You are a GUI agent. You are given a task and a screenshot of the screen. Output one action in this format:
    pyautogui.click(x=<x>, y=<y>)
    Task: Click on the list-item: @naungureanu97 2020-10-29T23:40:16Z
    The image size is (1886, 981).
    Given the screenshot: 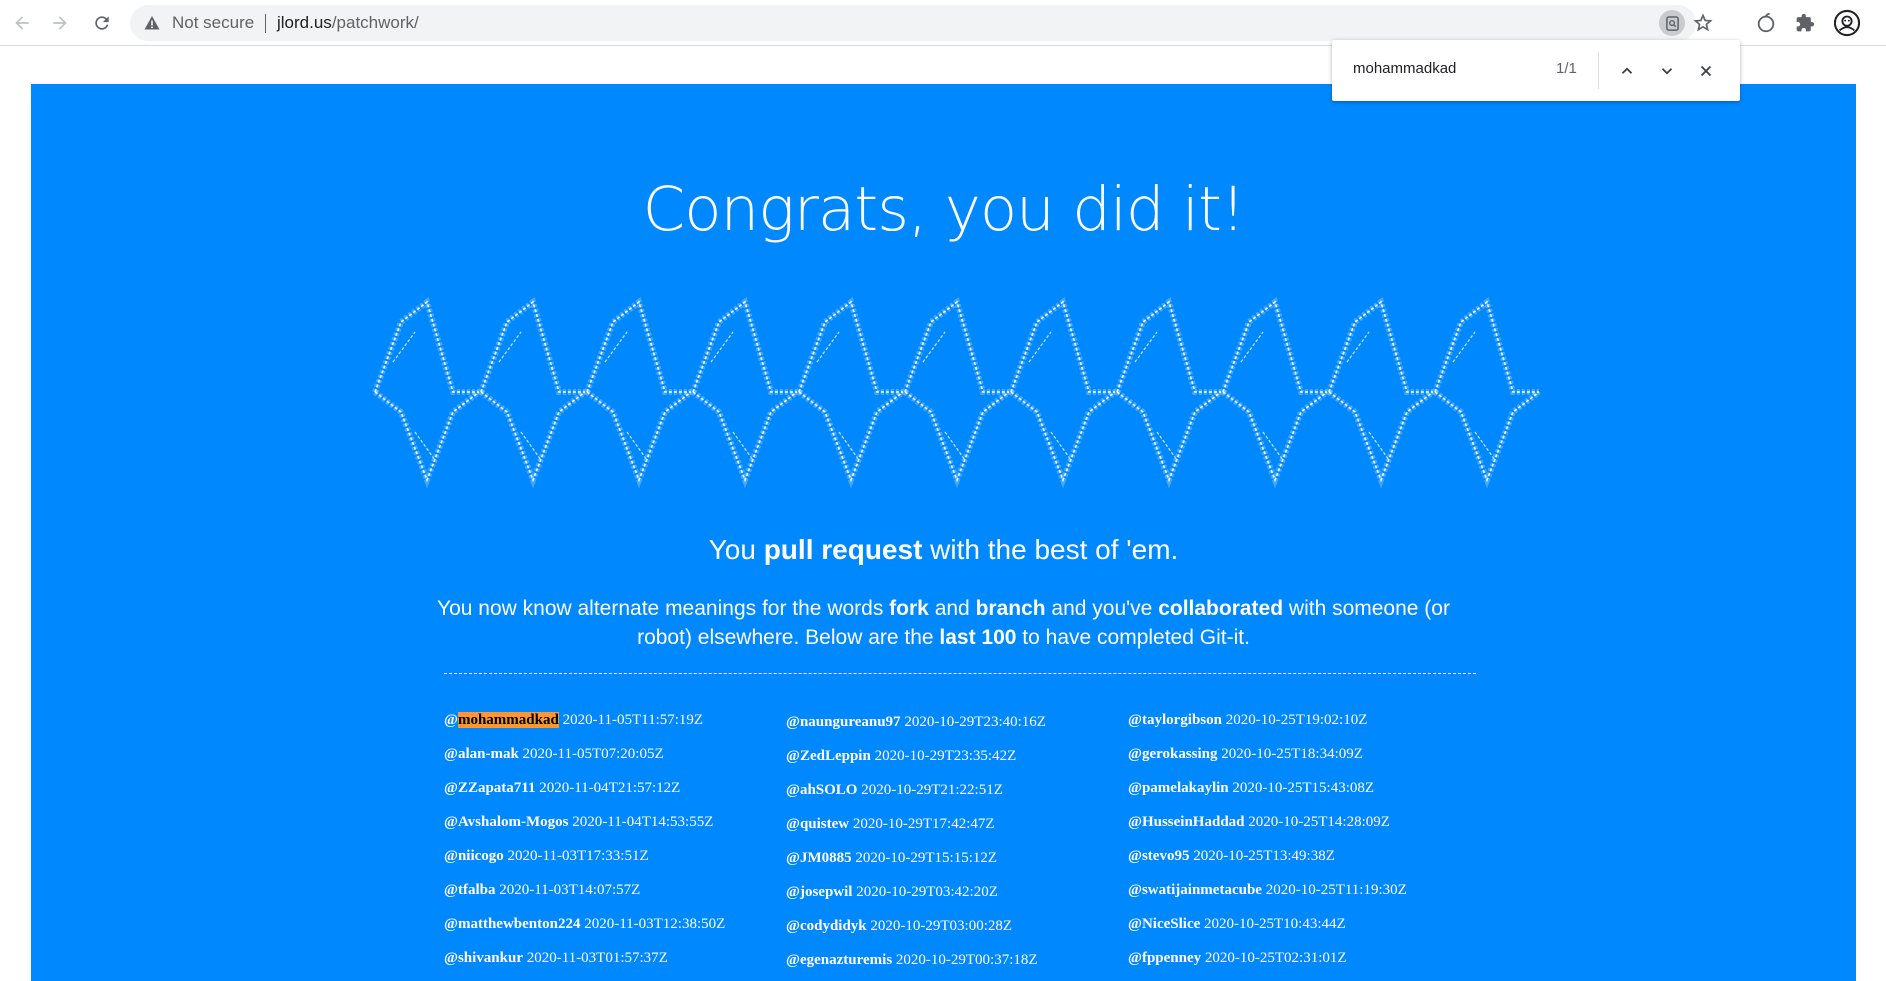 What is the action you would take?
    pyautogui.click(x=916, y=729)
    